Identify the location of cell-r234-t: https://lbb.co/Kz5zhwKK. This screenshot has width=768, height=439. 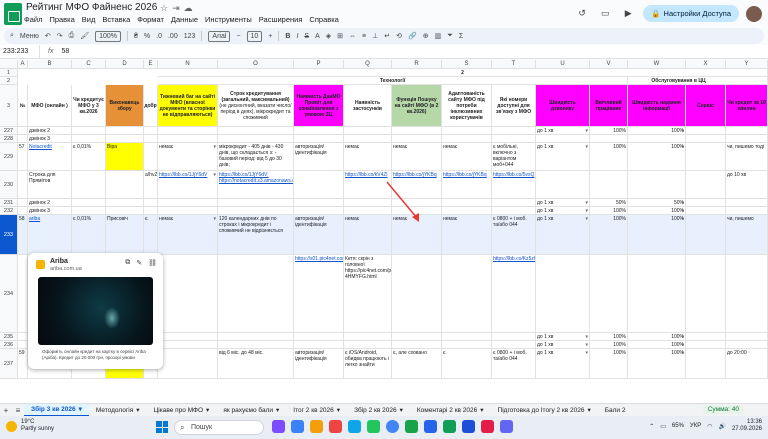
(514, 294).